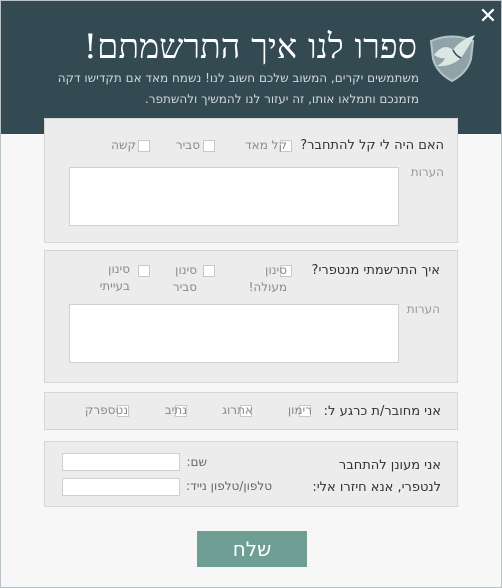  What do you see at coordinates (106, 410) in the screenshot?
I see `provider-netspark-label: נטספרק` at bounding box center [106, 410].